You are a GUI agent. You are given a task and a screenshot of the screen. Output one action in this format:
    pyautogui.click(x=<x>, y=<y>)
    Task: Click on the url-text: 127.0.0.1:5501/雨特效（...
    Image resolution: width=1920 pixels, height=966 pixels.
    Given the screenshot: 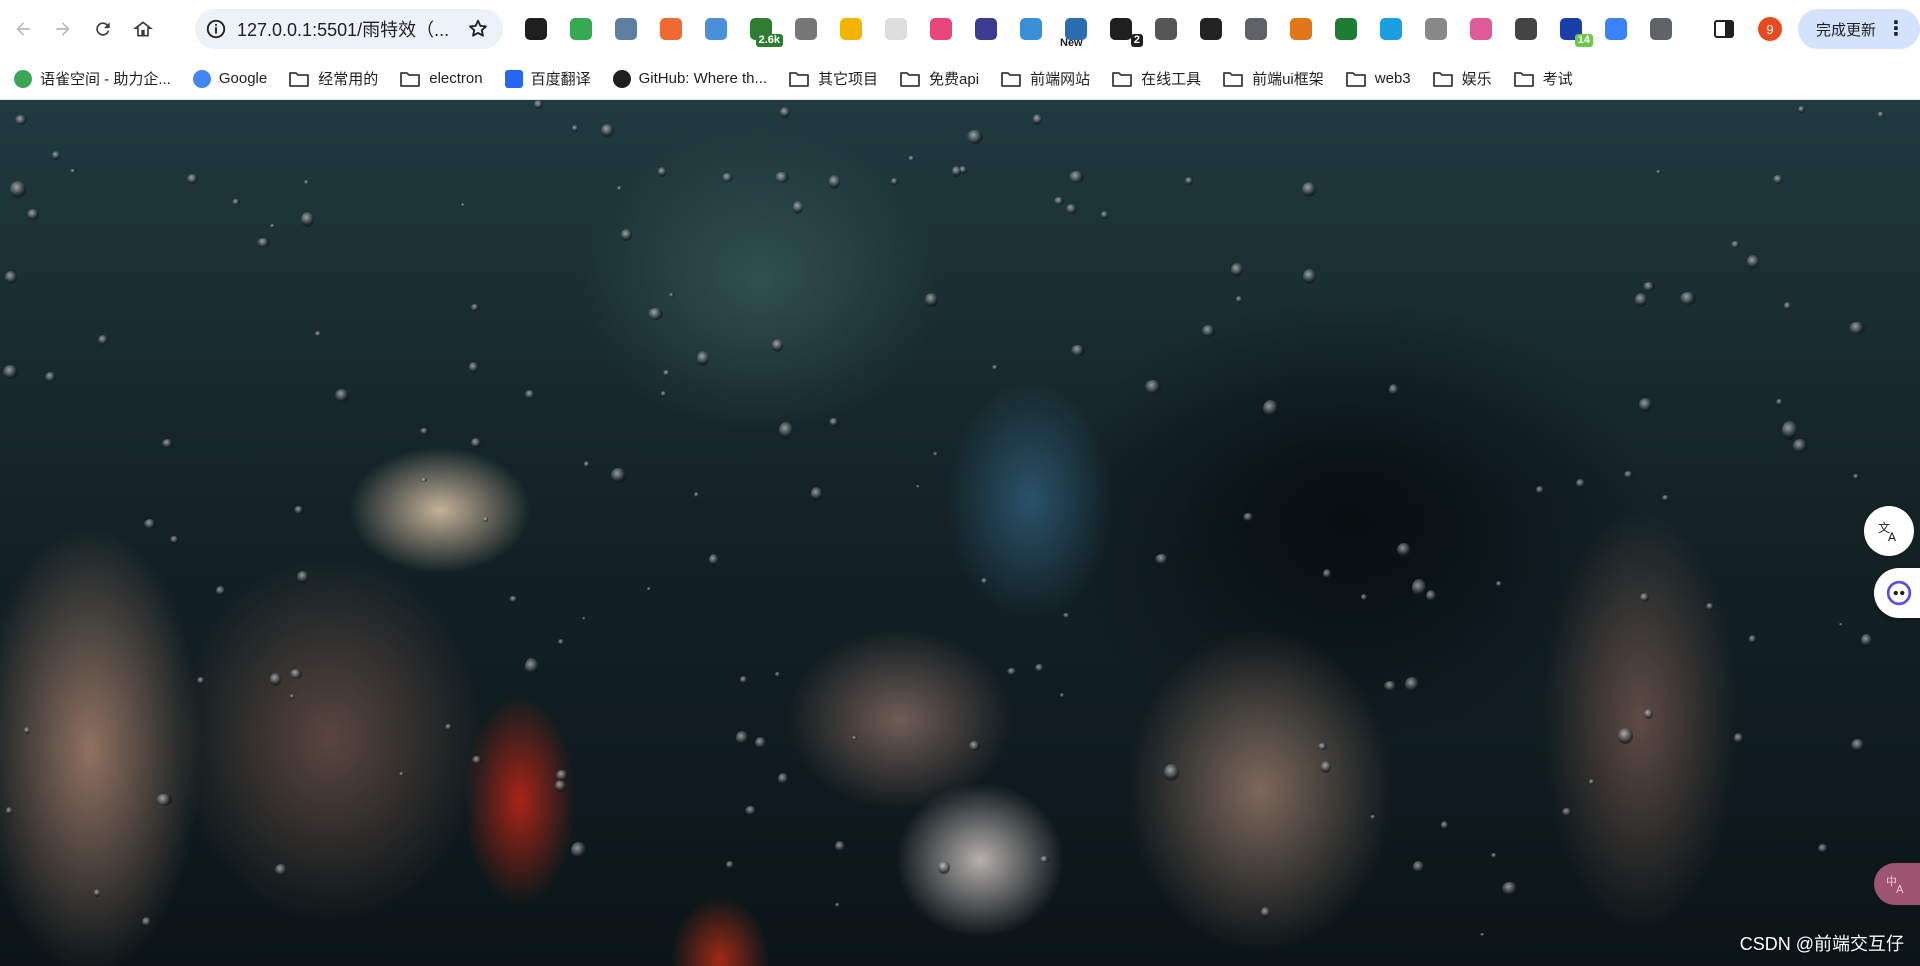 What is the action you would take?
    pyautogui.click(x=347, y=29)
    